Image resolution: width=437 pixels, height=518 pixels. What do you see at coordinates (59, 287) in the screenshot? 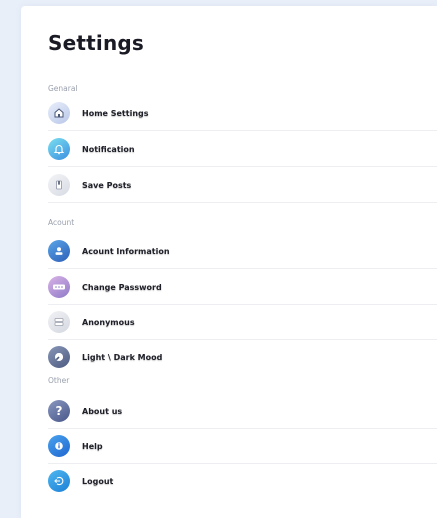
I see `password-icon` at bounding box center [59, 287].